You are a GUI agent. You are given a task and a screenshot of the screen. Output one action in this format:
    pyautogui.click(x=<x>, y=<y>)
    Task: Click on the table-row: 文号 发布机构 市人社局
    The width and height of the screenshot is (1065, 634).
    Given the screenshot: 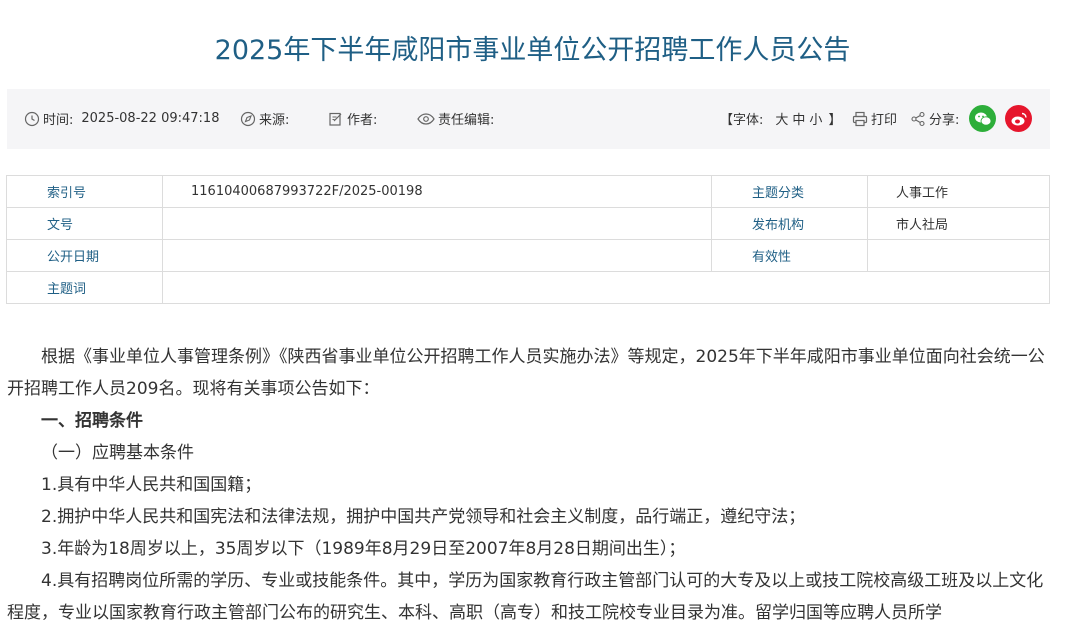 What is the action you would take?
    pyautogui.click(x=528, y=223)
    